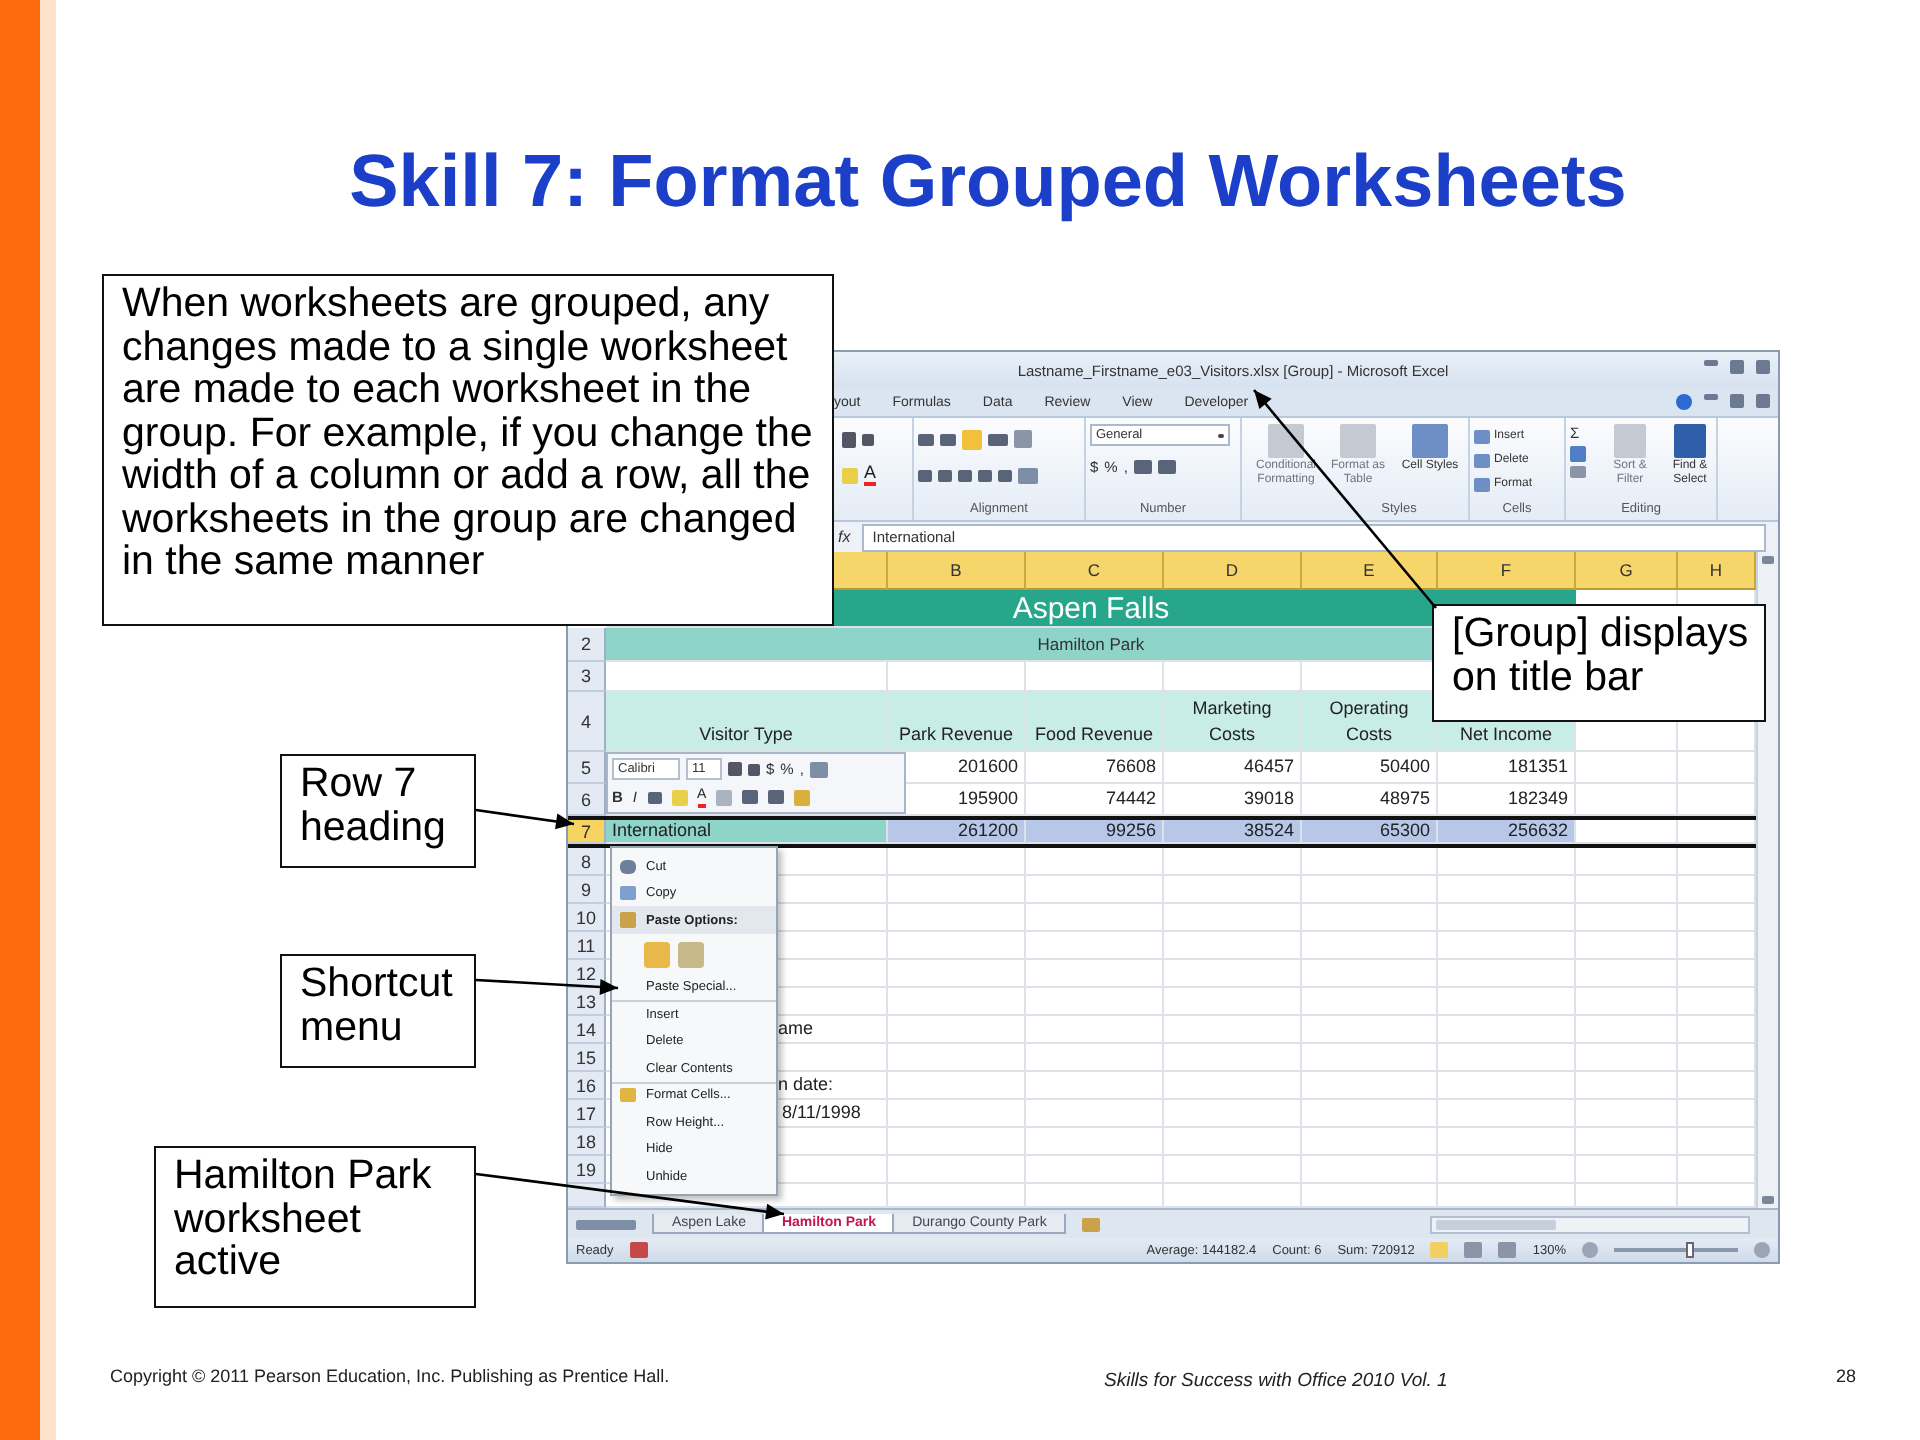  Describe the element at coordinates (870, 475) in the screenshot. I see `font-color-button: A` at that location.